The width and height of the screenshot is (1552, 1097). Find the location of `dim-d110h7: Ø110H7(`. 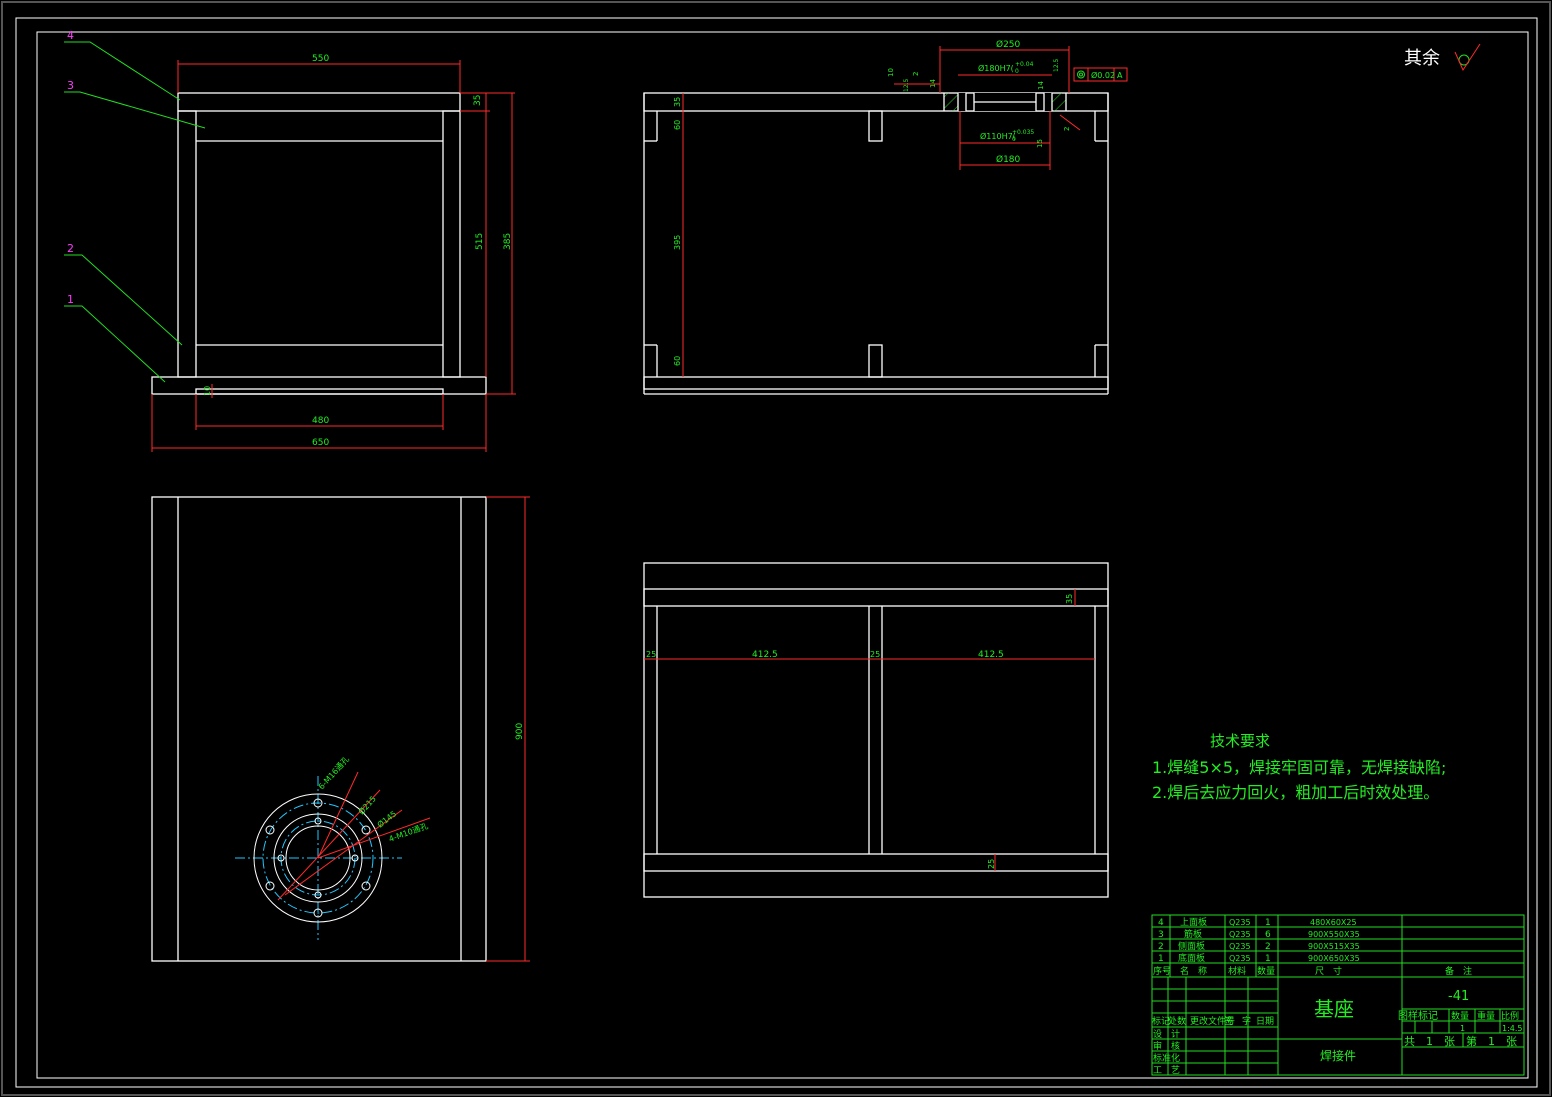

dim-d110h7: Ø110H7( is located at coordinates (998, 136).